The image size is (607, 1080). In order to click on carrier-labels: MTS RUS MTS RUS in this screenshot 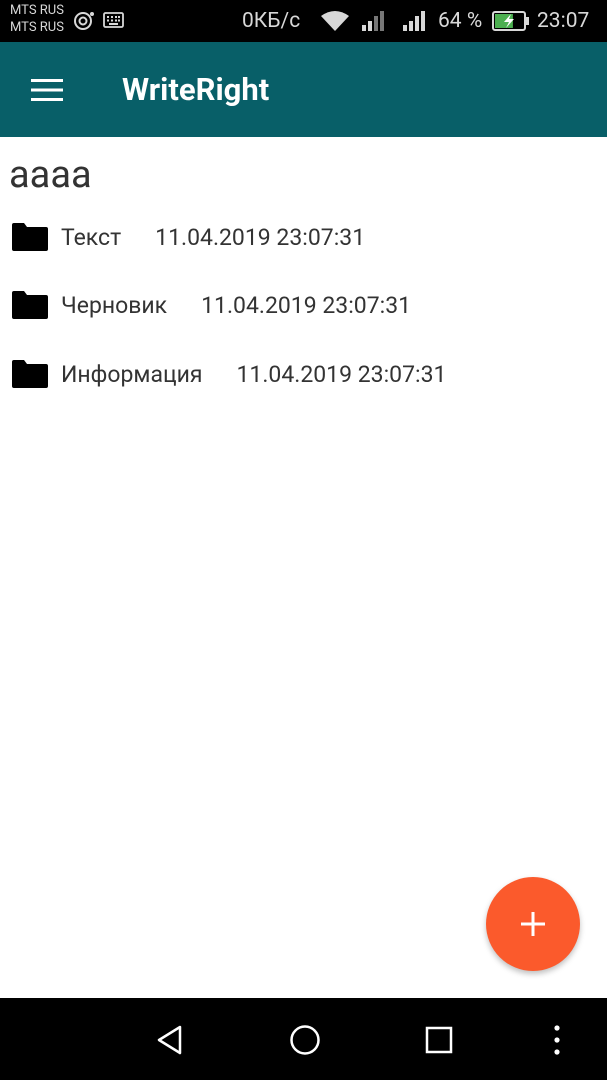, I will do `click(37, 19)`.